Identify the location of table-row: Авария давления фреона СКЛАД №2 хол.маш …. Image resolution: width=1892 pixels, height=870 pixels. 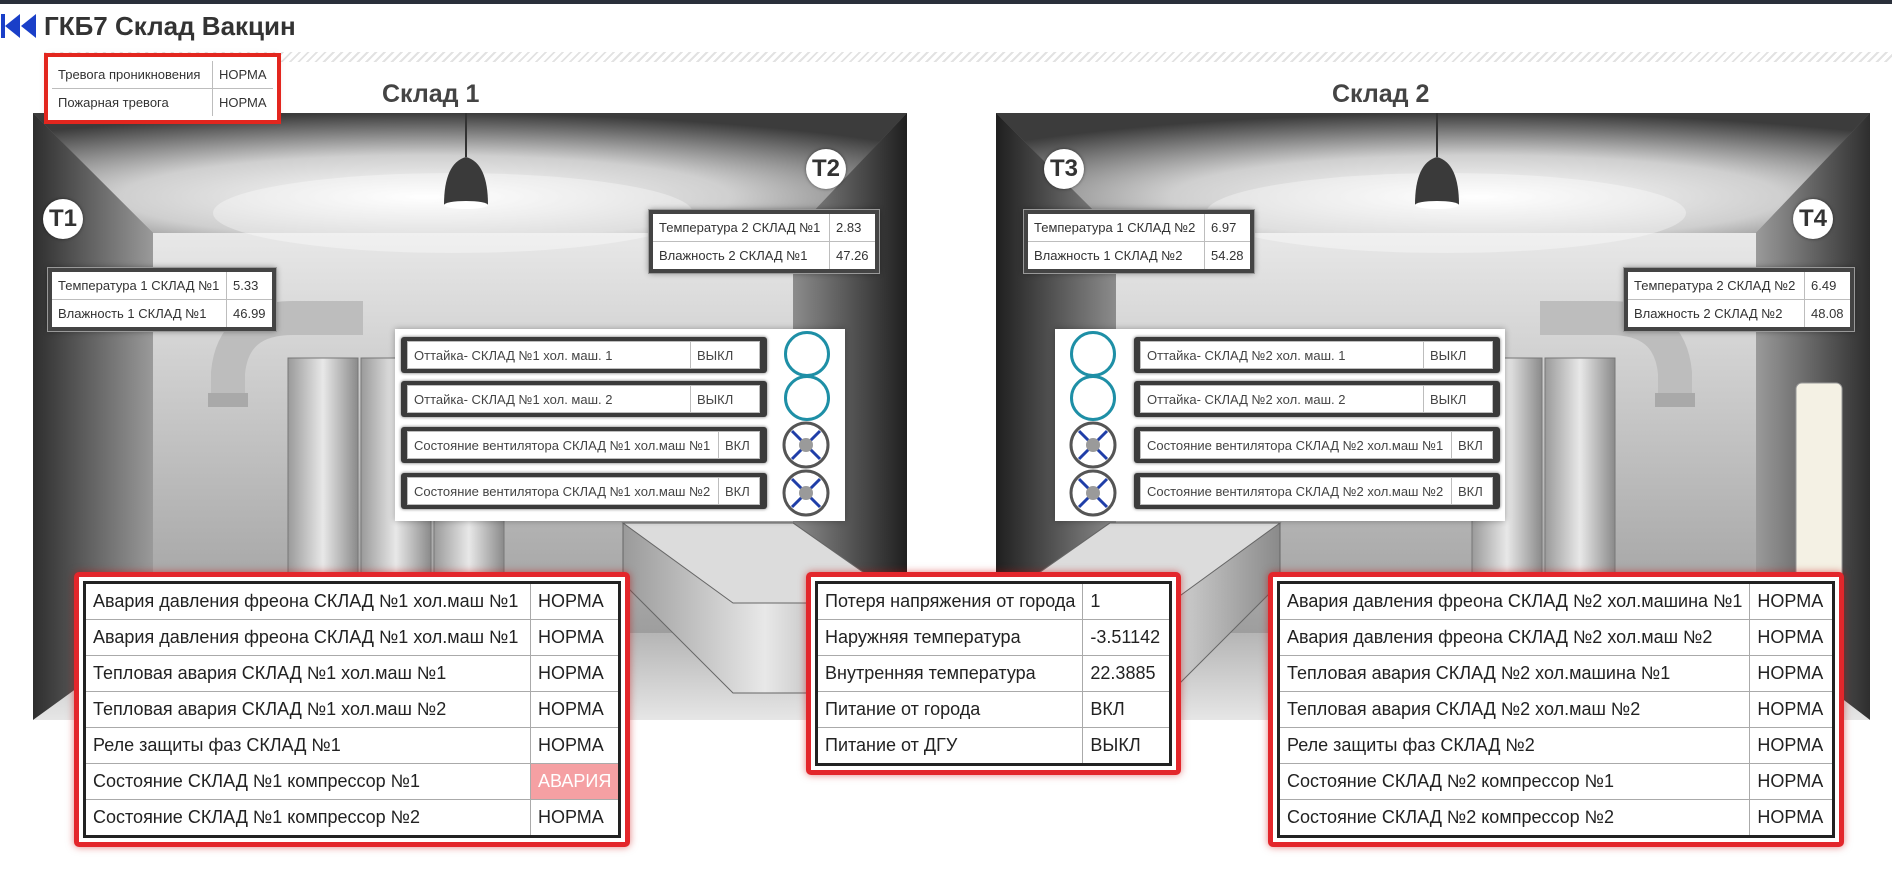
(1556, 637).